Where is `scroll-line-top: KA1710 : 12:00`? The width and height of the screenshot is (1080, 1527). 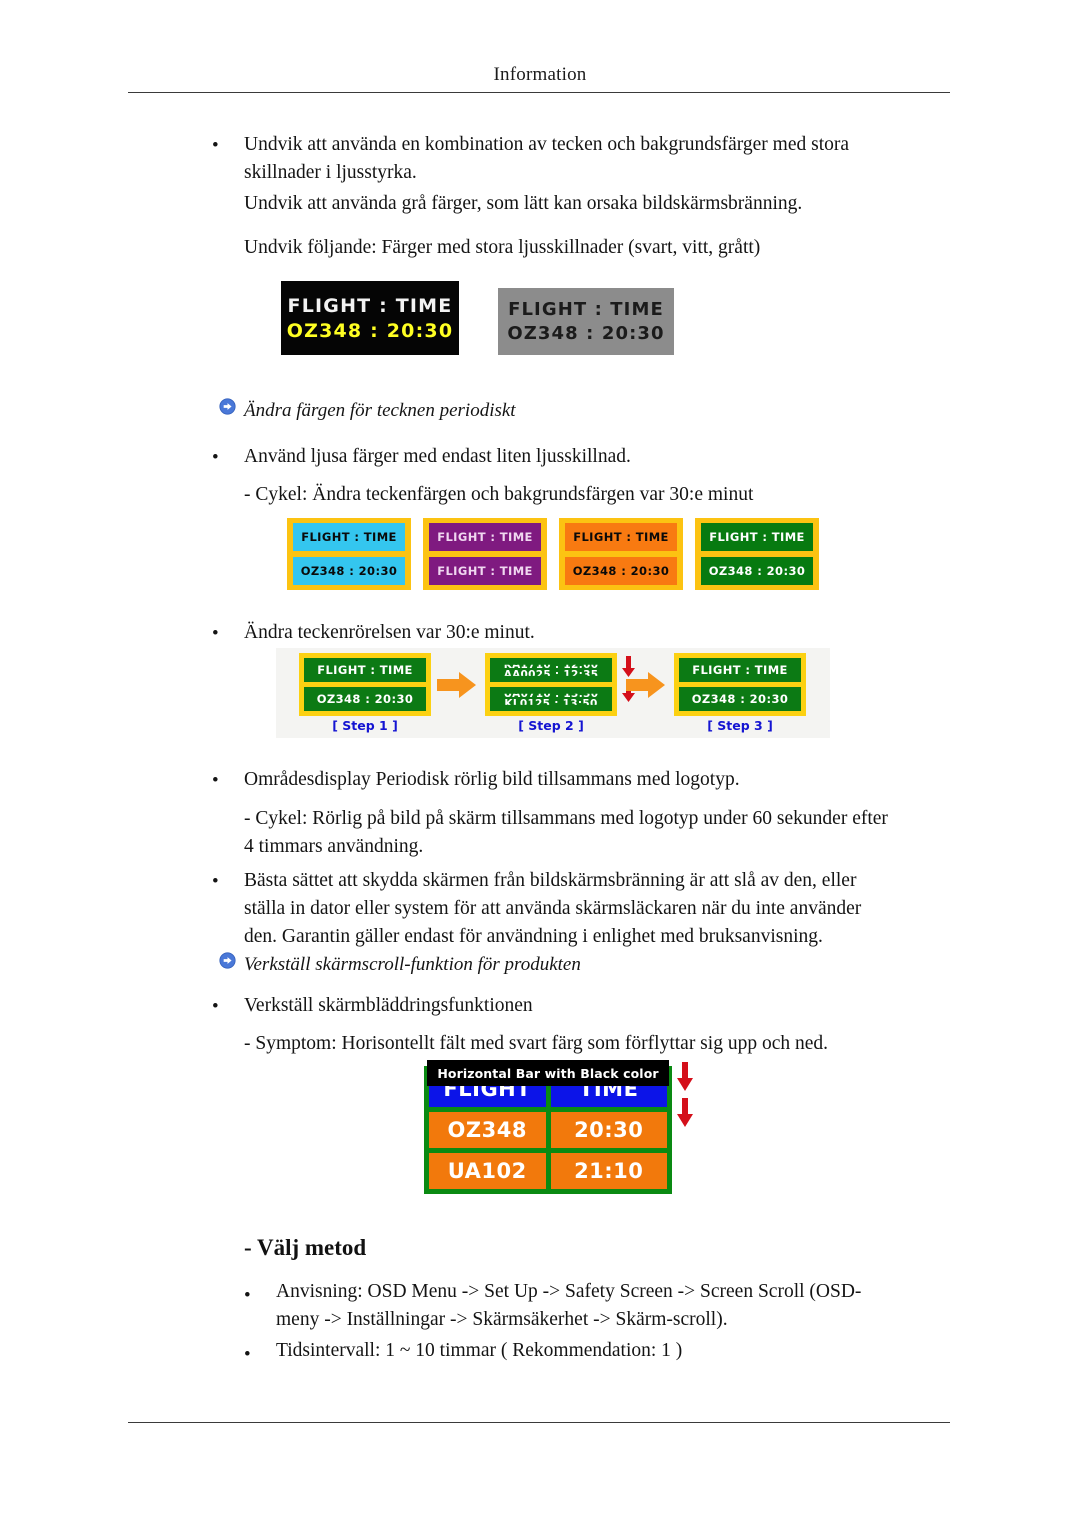
scroll-line-top: KA1710 : 12:00 is located at coordinates (551, 664).